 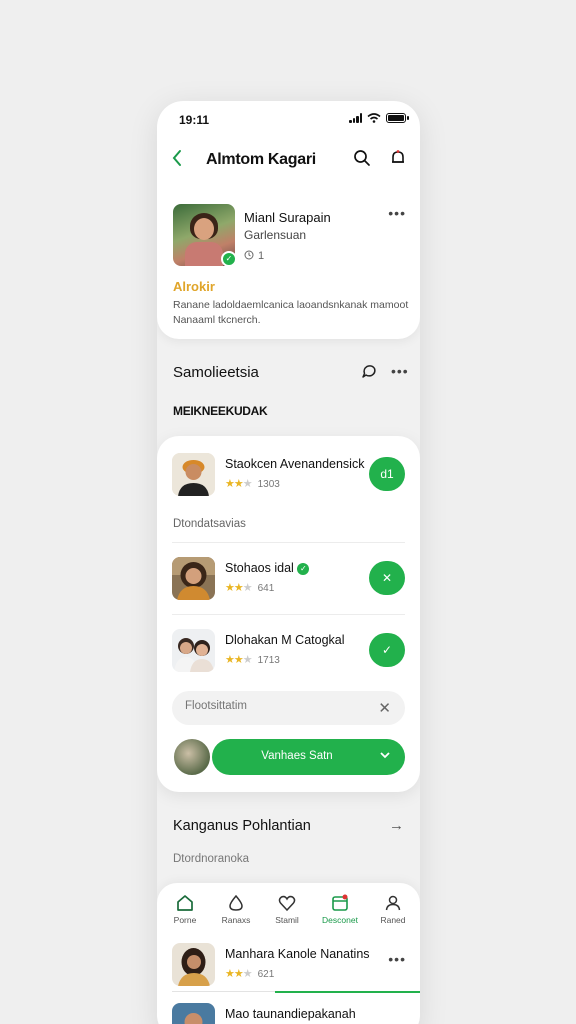 What do you see at coordinates (347, 992) in the screenshot?
I see `progress-indicator` at bounding box center [347, 992].